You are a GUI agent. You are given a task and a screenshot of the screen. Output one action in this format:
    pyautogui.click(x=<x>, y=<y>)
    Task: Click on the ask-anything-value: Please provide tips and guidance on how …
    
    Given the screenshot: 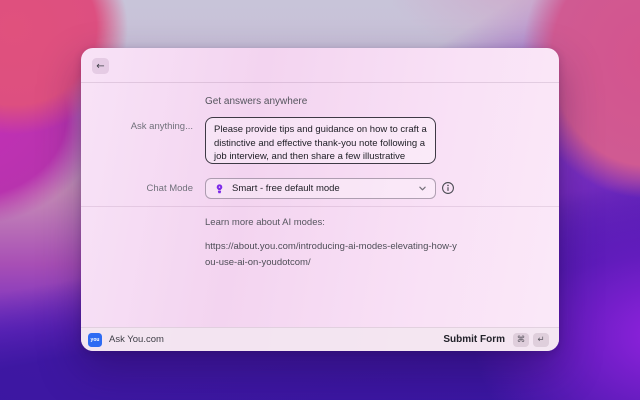 What is the action you would take?
    pyautogui.click(x=320, y=143)
    